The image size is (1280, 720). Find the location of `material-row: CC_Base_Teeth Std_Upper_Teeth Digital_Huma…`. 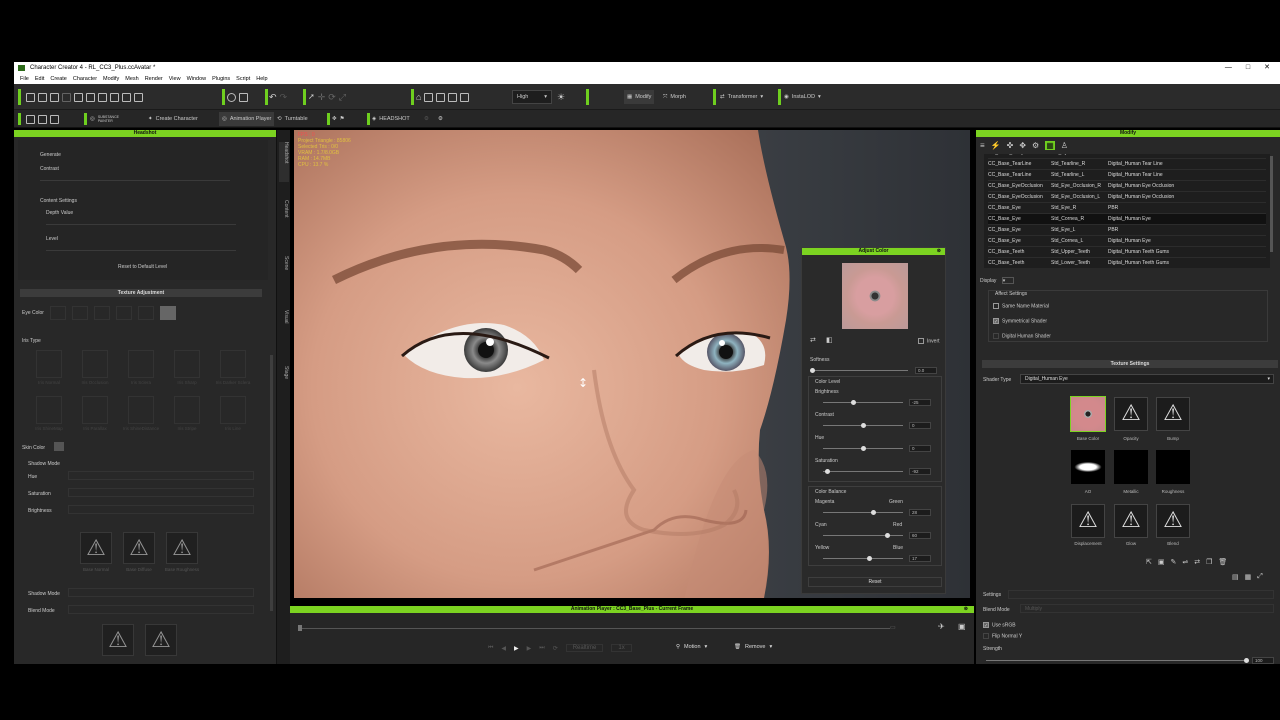

material-row: CC_Base_Teeth Std_Upper_Teeth Digital_Huma… is located at coordinates (1127, 252).